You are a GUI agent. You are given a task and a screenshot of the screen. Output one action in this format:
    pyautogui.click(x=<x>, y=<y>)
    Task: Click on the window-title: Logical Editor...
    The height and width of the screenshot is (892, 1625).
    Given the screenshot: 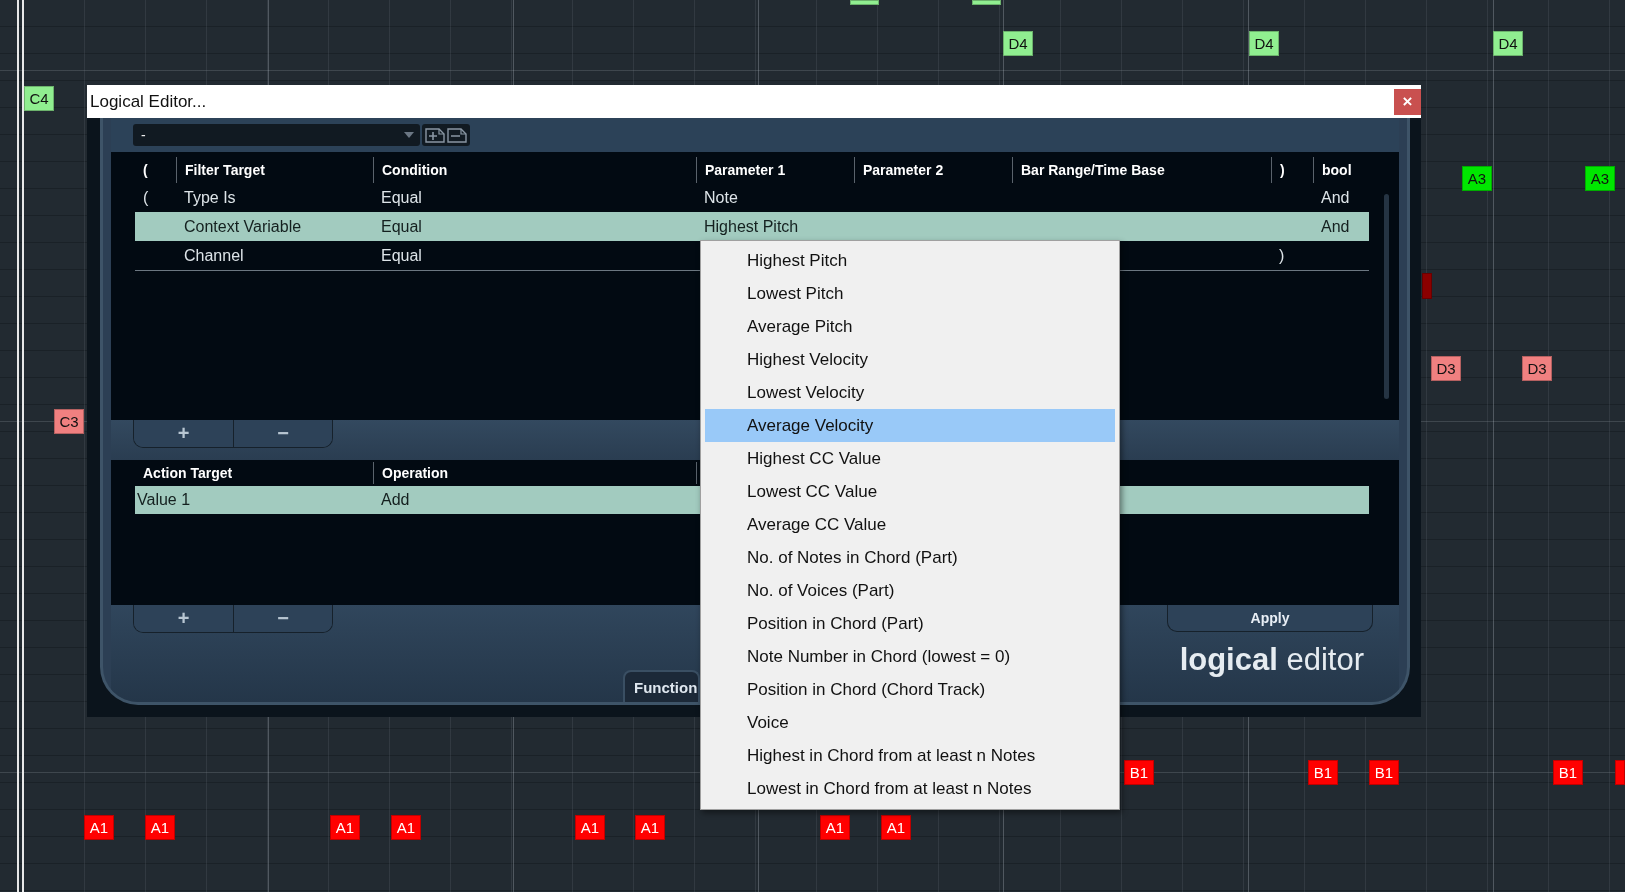 What is the action you would take?
    pyautogui.click(x=148, y=101)
    